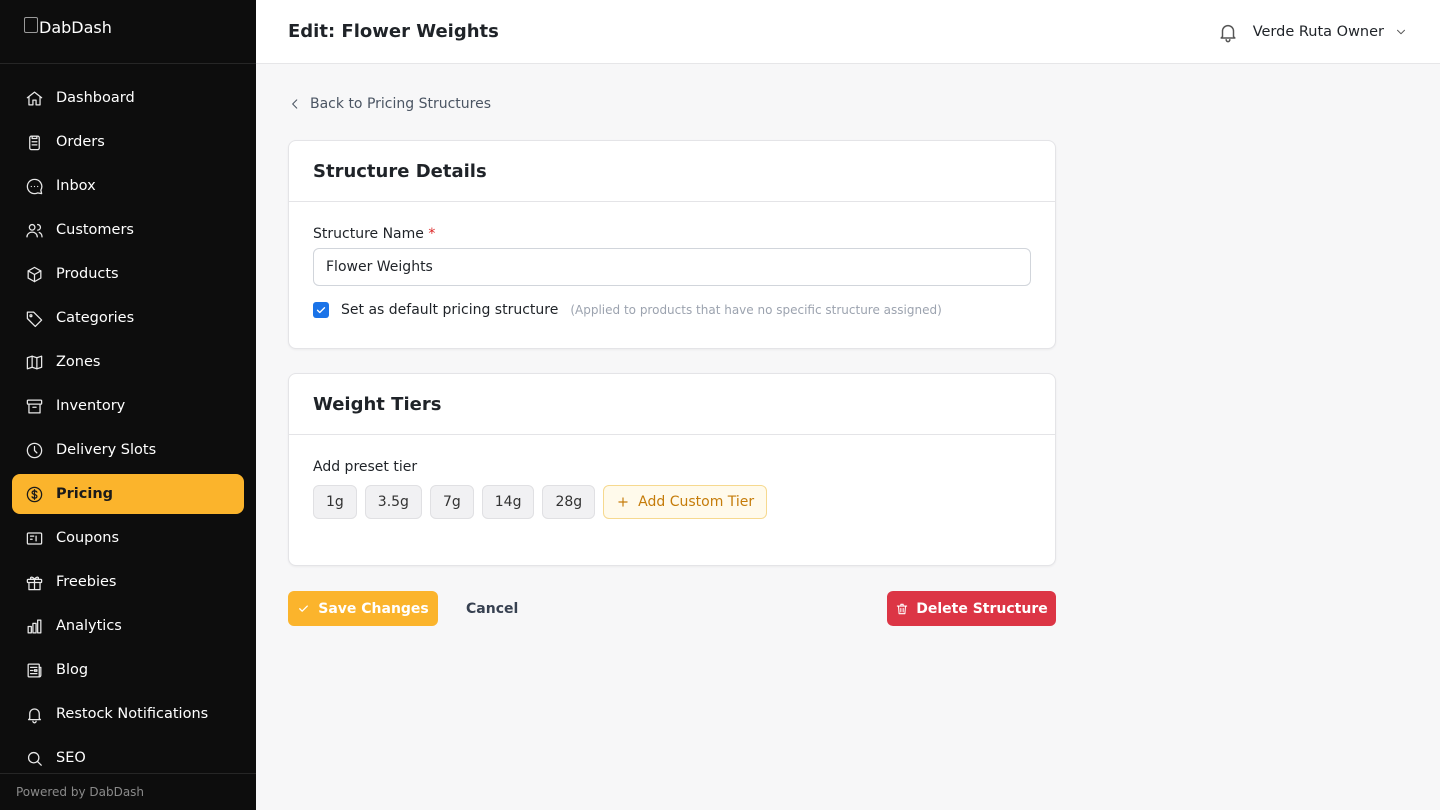 This screenshot has height=810, width=1440. I want to click on add-custom-tier-label: Add Custom Tier, so click(696, 502).